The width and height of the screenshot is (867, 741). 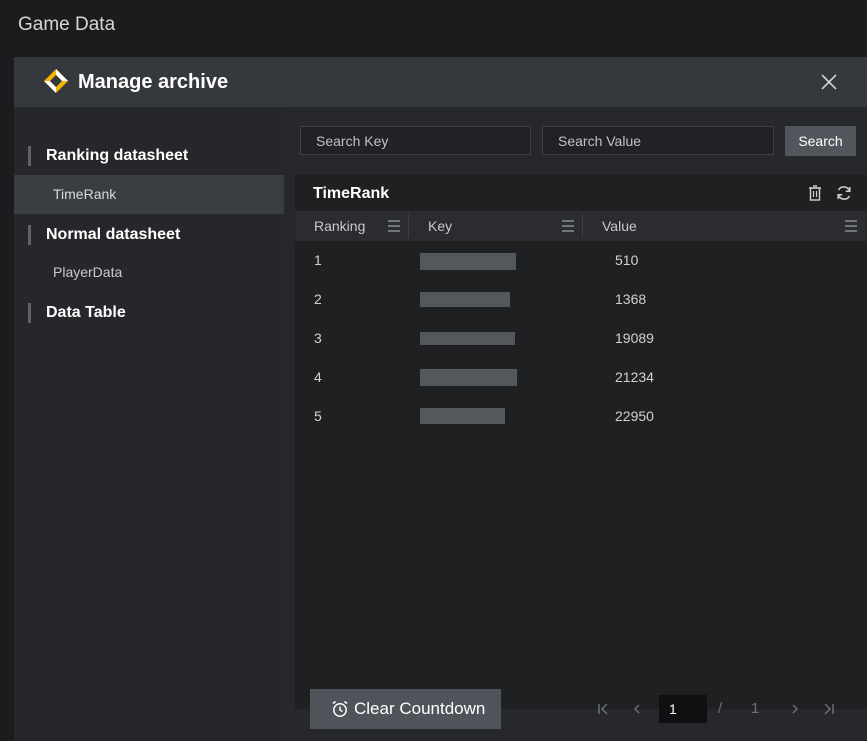 I want to click on cell-value: 21234, so click(x=634, y=377).